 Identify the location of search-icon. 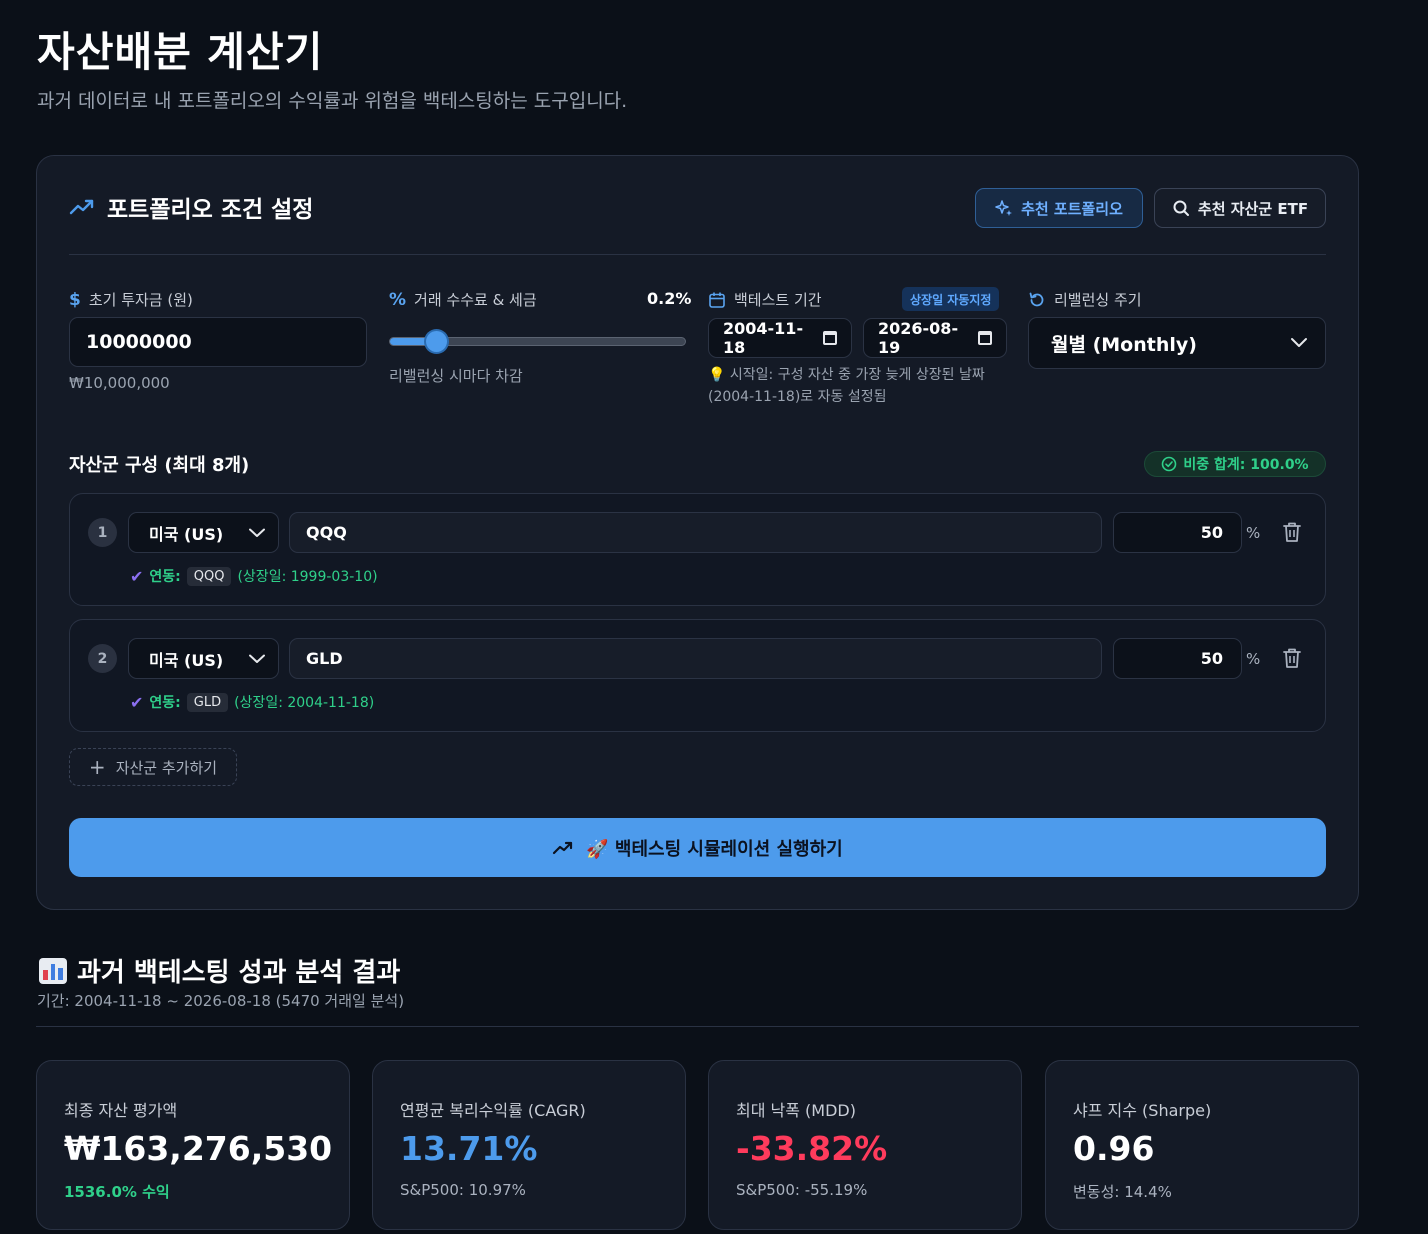
(1181, 208).